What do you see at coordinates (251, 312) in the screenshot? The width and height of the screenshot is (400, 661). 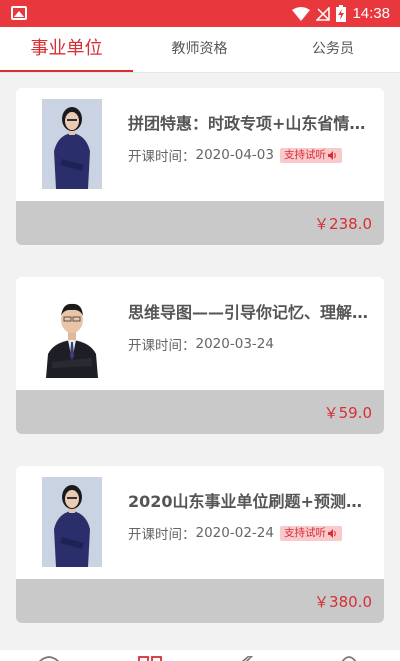 I see `course-title: 思维导图——引导你记忆、理解的奥秘` at bounding box center [251, 312].